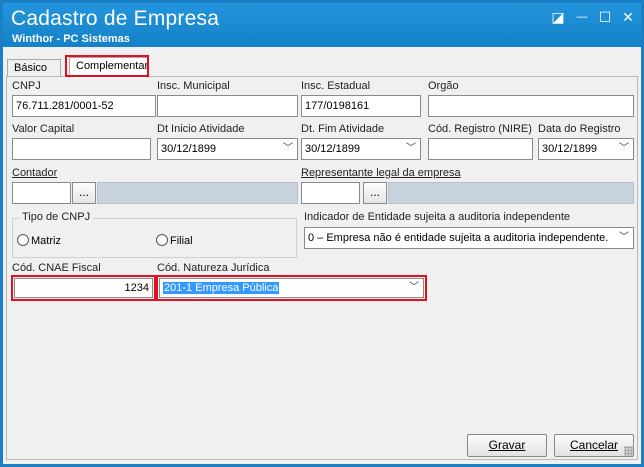 Image resolution: width=644 pixels, height=467 pixels. Describe the element at coordinates (605, 17) in the screenshot. I see `maximize-icon: ☐` at that location.